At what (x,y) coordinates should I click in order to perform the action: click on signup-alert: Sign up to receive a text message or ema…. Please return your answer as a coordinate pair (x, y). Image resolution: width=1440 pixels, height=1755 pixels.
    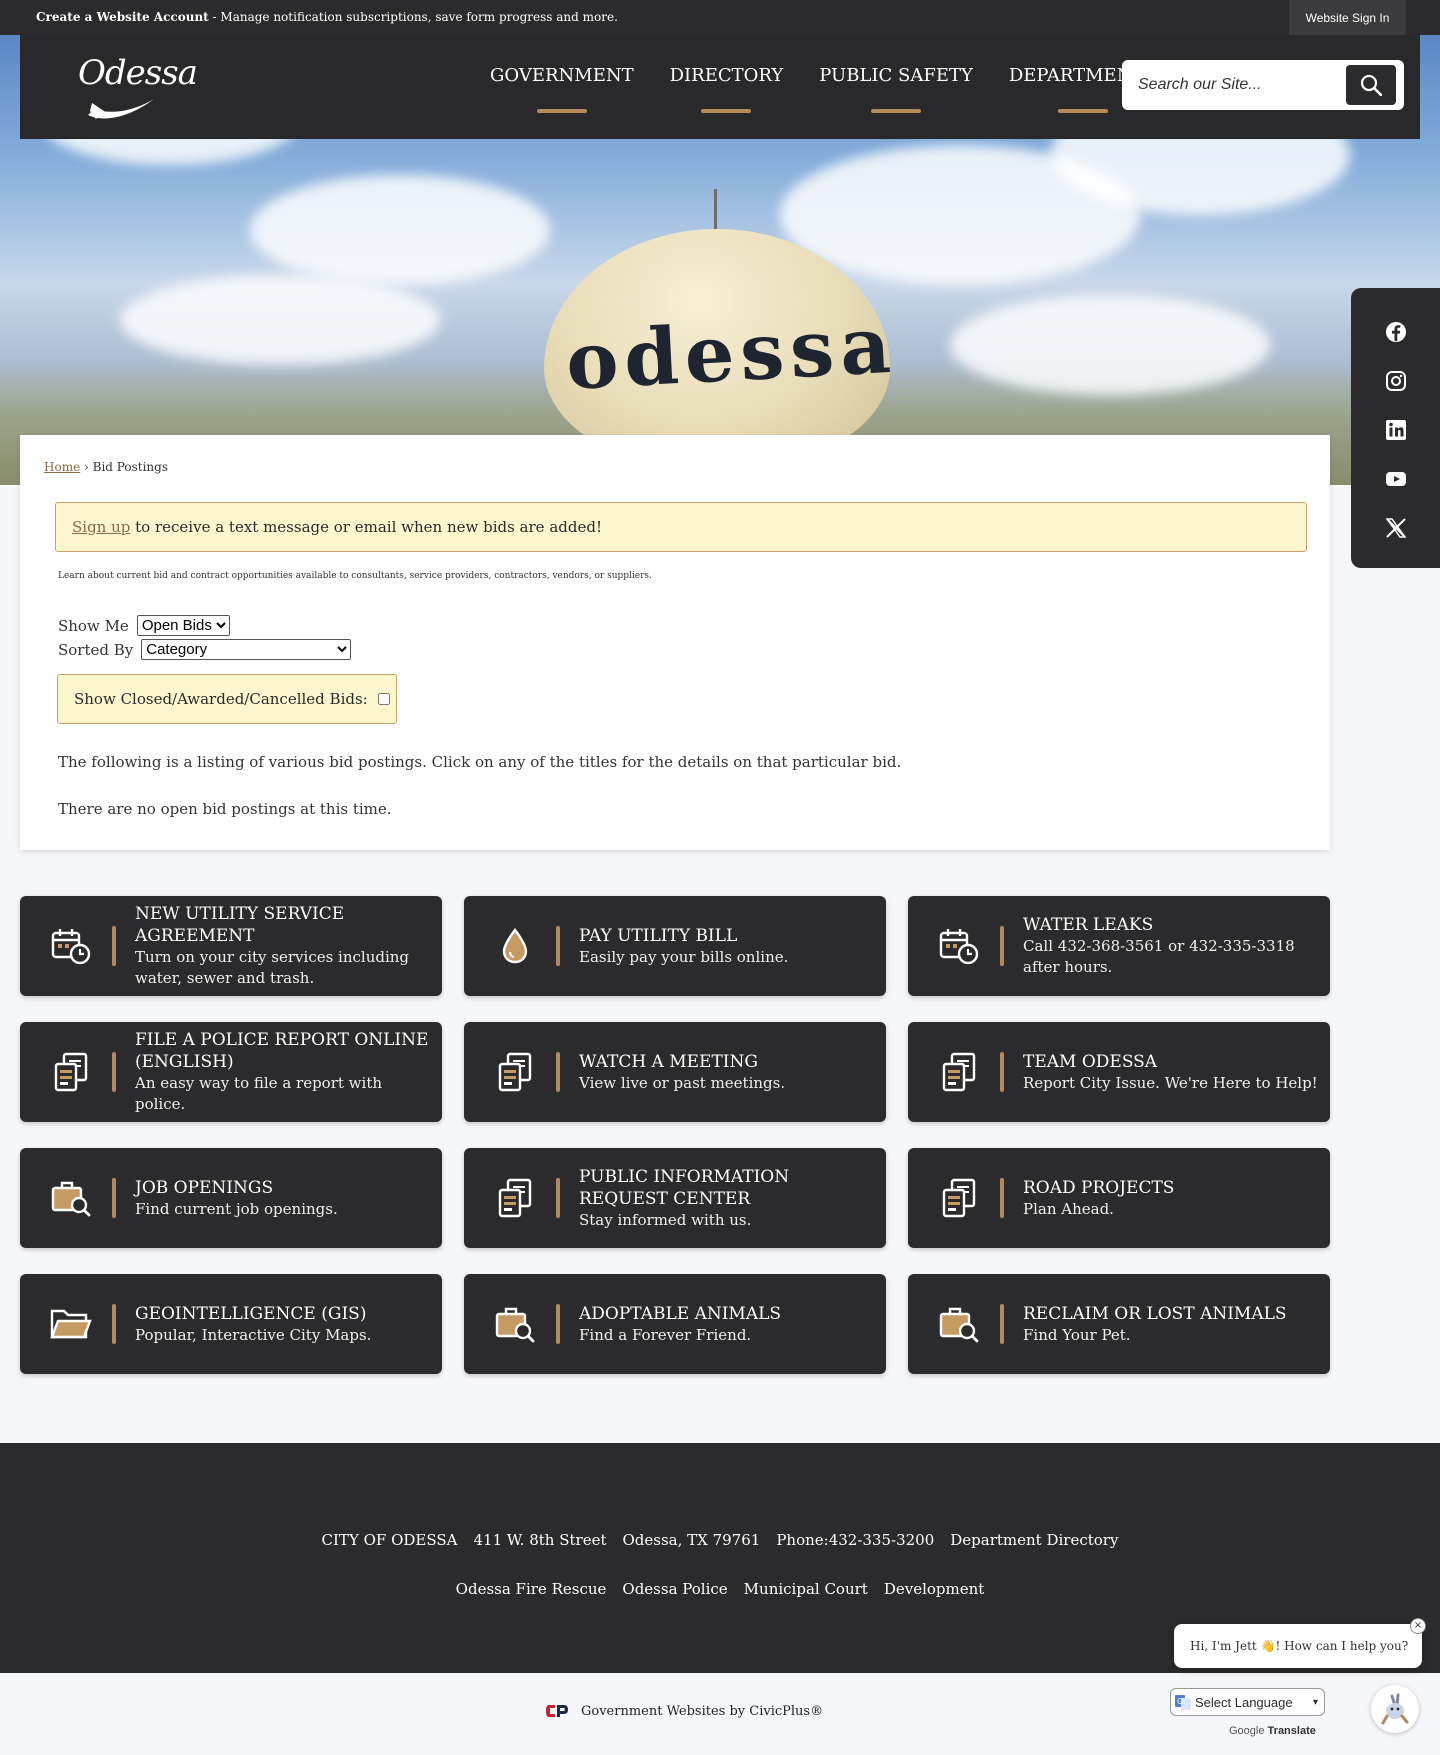
    Looking at the image, I should click on (681, 527).